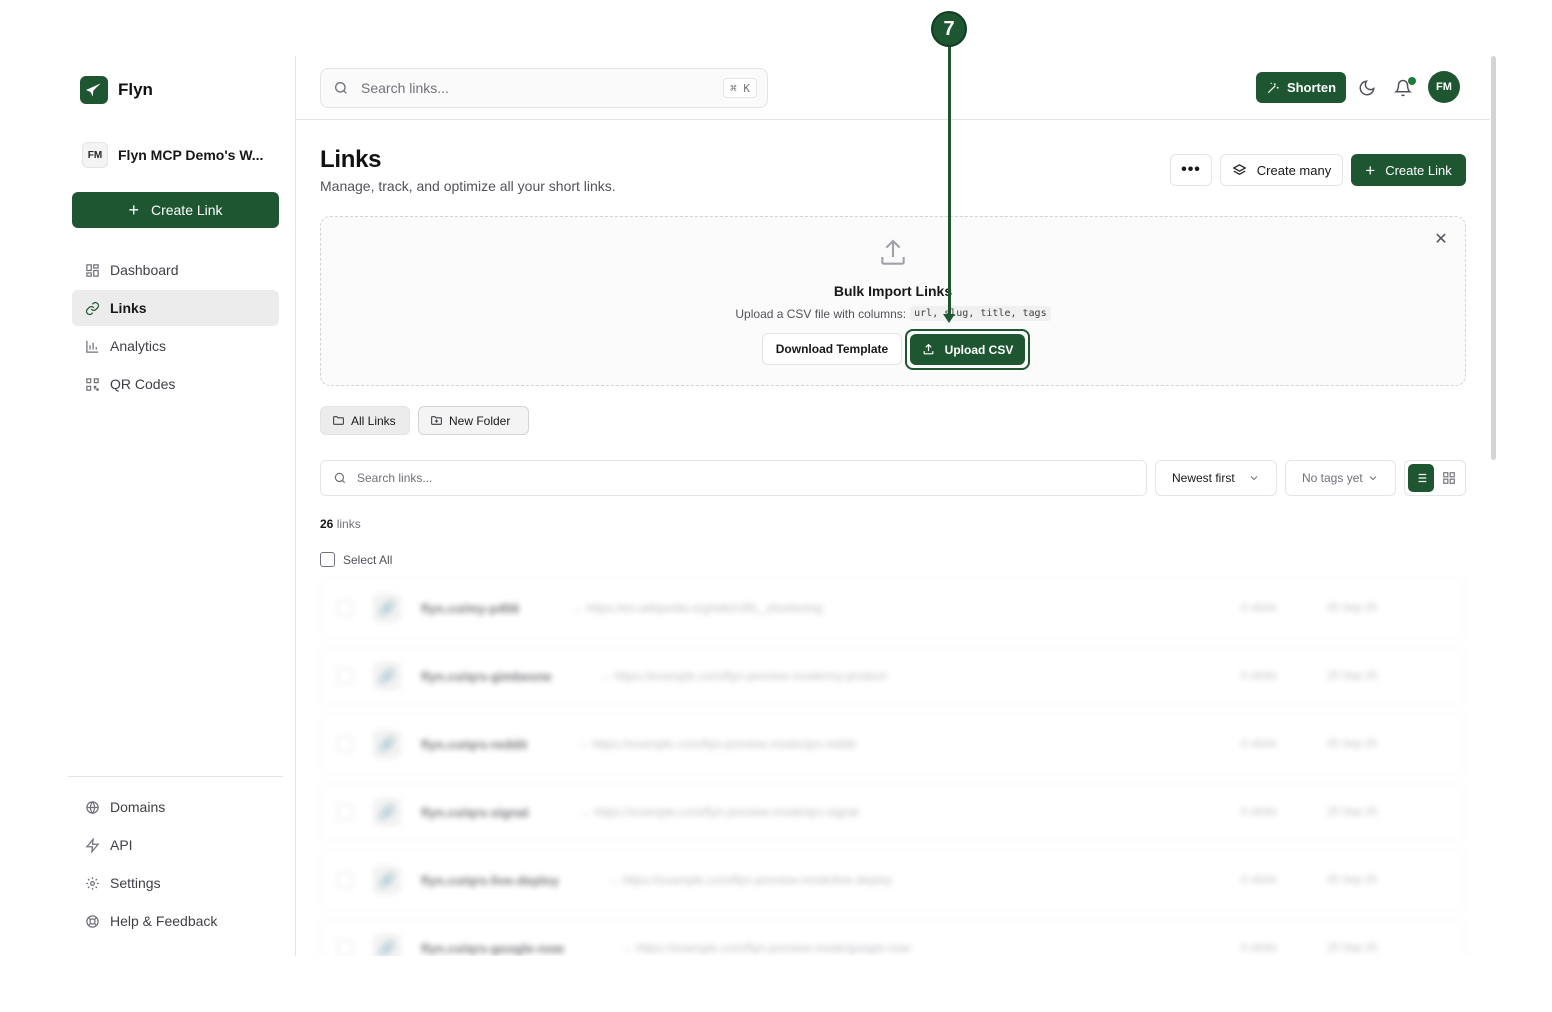 Image resolution: width=1552 pixels, height=1012 pixels. What do you see at coordinates (138, 807) in the screenshot?
I see `sidebar-item-label: Domains` at bounding box center [138, 807].